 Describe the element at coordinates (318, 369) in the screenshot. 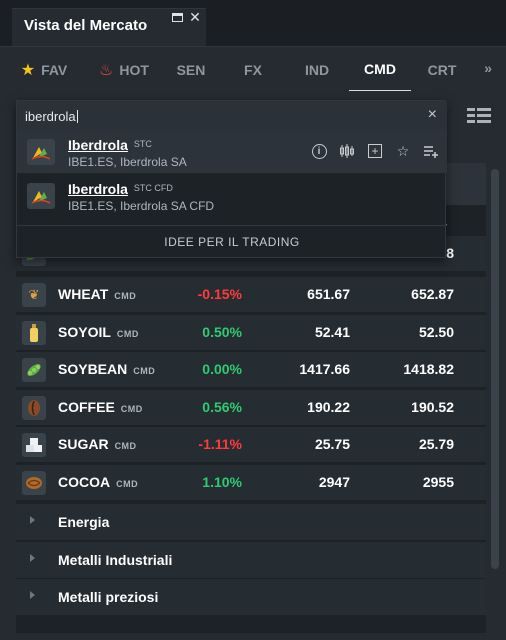

I see `sell-price: 1417.66` at that location.